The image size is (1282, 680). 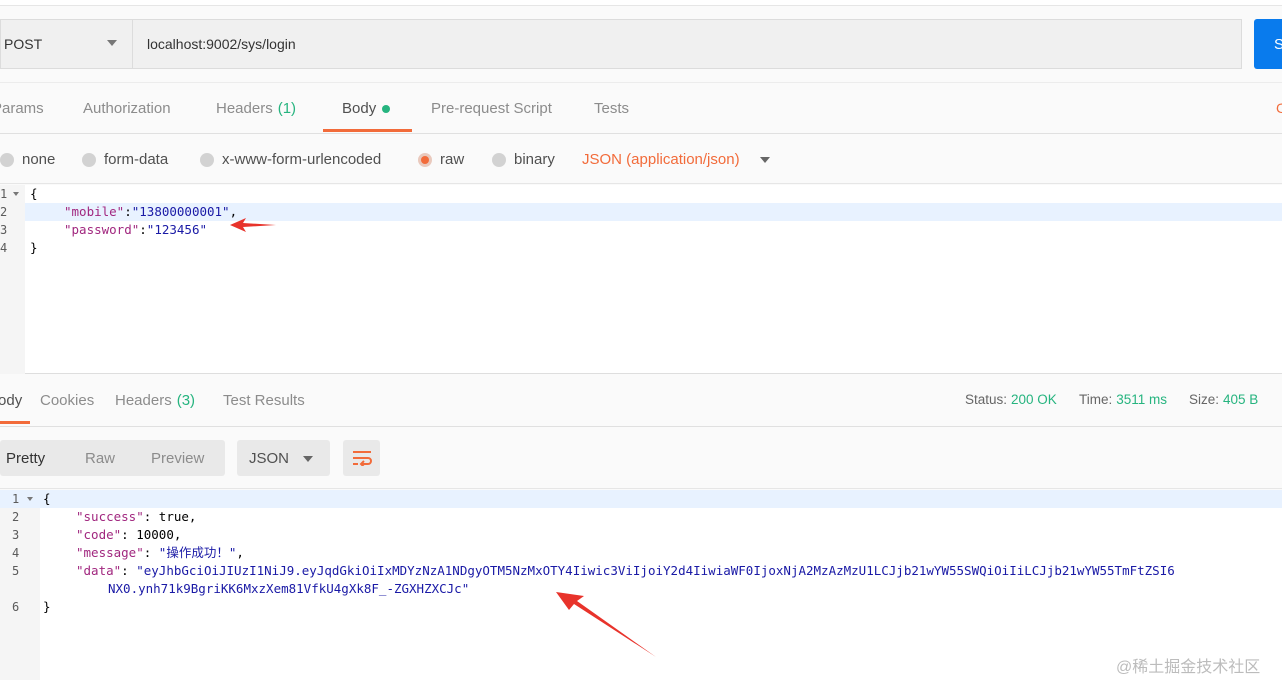 I want to click on radio-none-label: none, so click(x=39, y=159).